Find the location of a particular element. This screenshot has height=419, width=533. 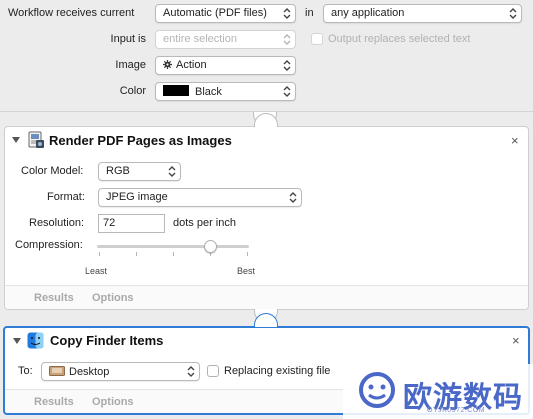

format-value: JPEG image is located at coordinates (137, 197).